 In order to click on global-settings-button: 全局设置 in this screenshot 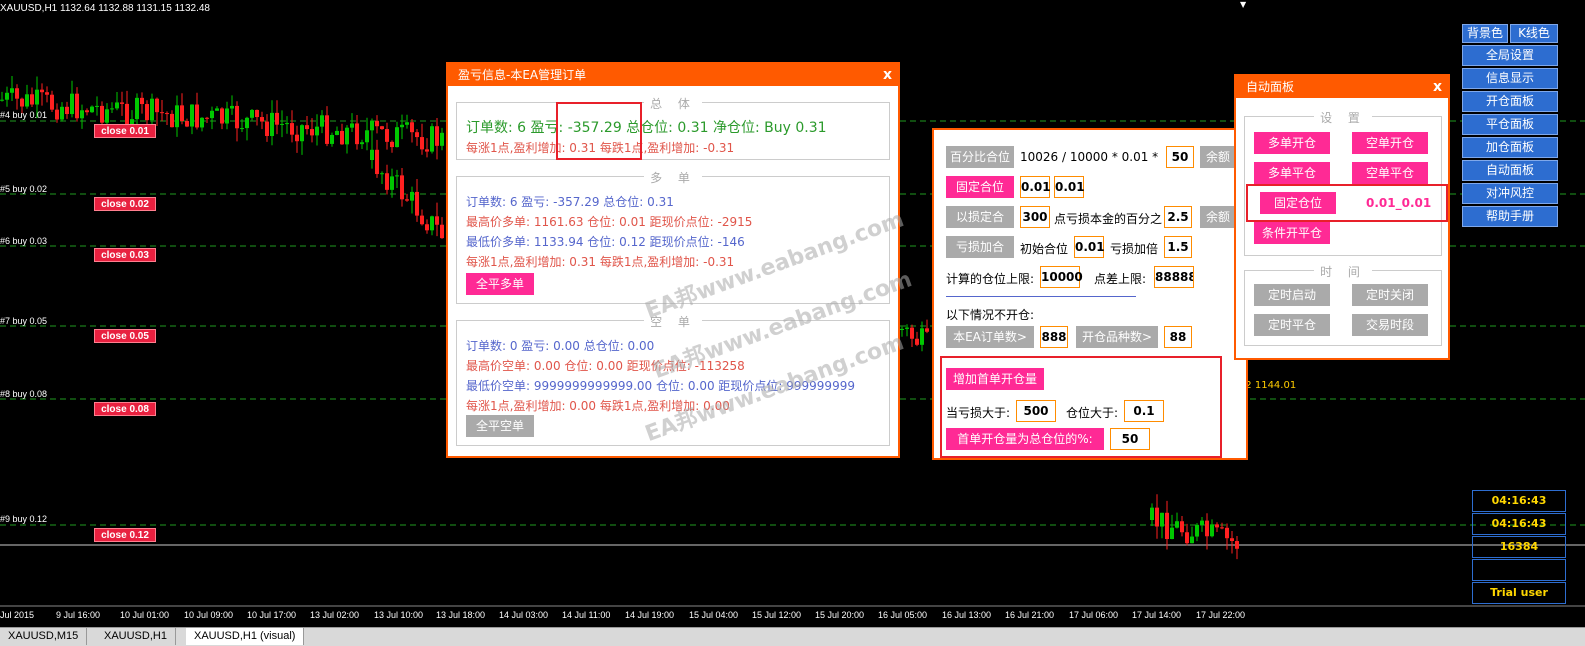, I will do `click(1510, 55)`.